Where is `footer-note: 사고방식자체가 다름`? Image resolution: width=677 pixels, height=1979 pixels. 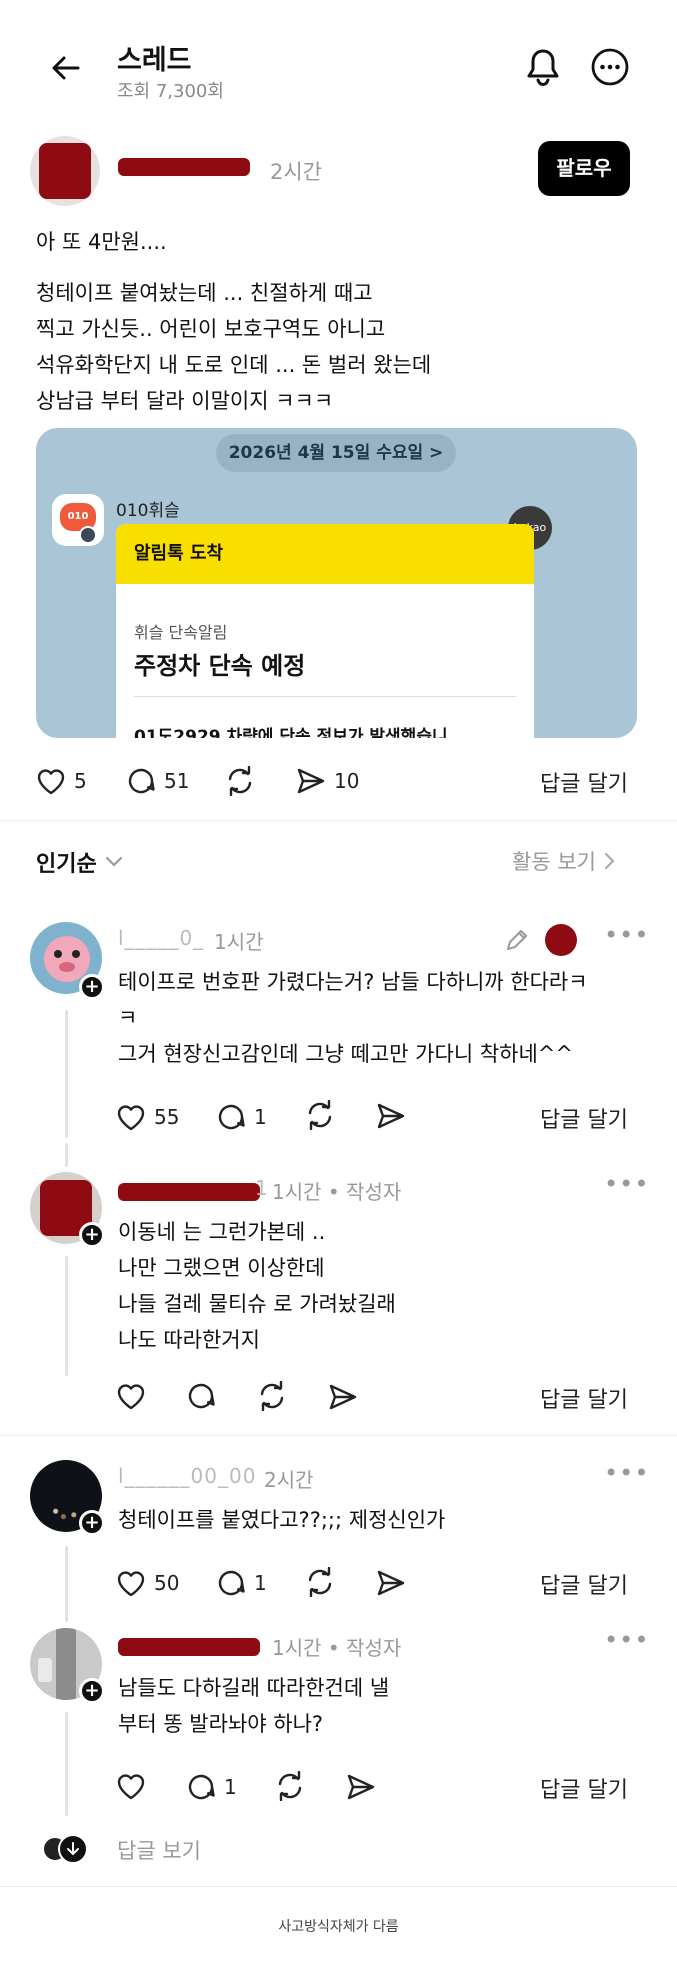
footer-note: 사고방식자체가 다름 is located at coordinates (338, 1927).